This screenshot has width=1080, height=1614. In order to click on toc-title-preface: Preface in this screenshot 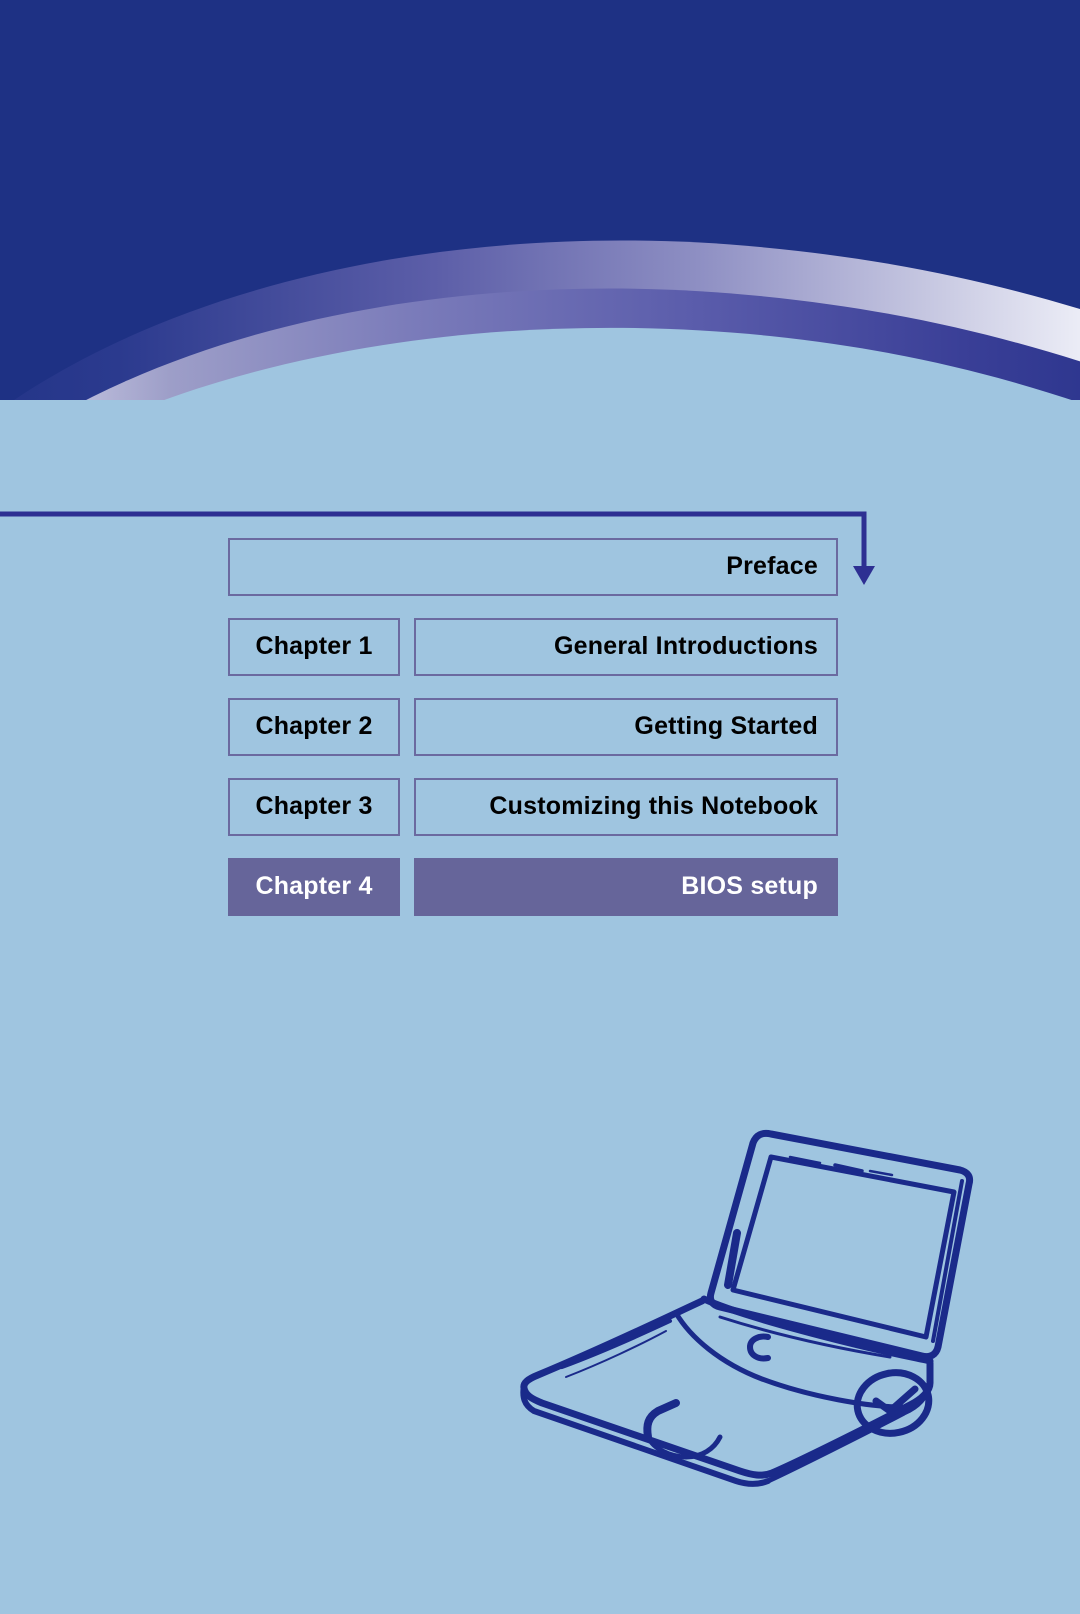, I will do `click(533, 567)`.